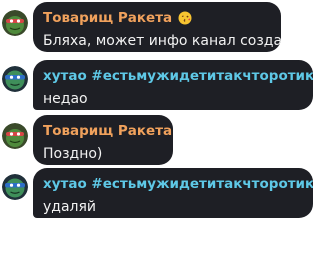 The height and width of the screenshot is (271, 320). Describe the element at coordinates (65, 99) in the screenshot. I see `message-text: недао` at that location.